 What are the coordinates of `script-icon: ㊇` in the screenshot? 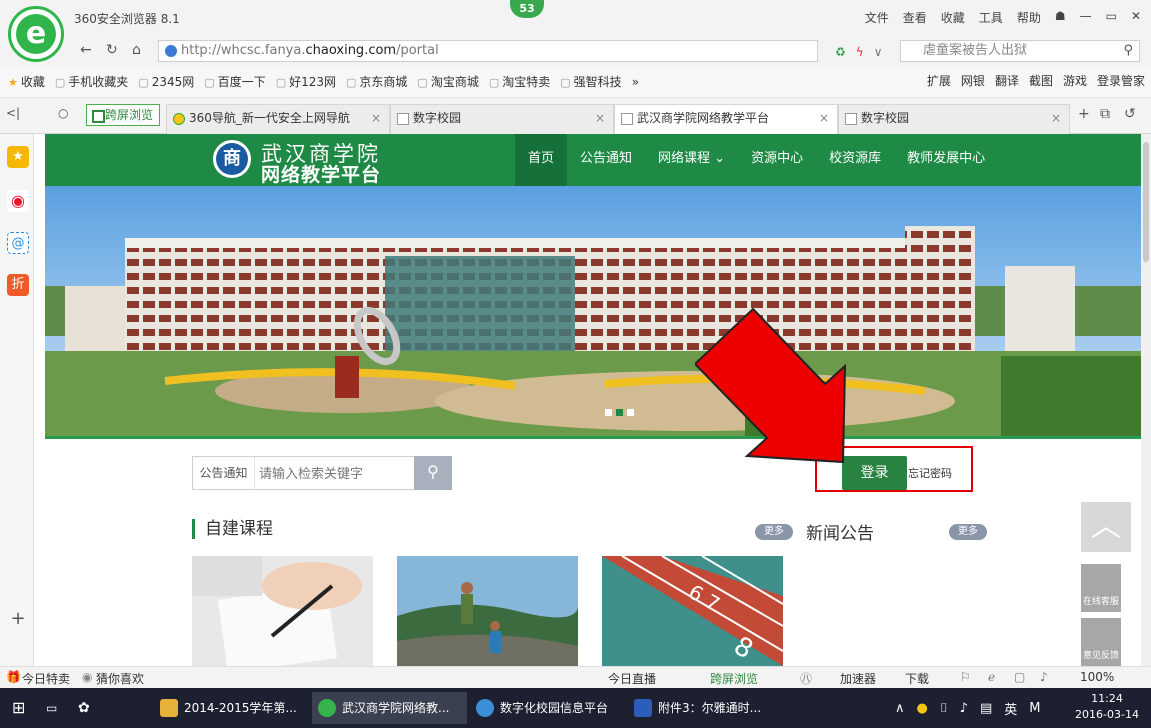 It's located at (806, 678).